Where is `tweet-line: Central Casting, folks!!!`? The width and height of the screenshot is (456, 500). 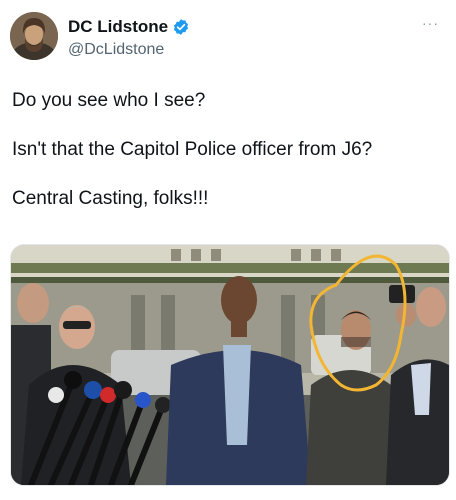
tweet-line: Central Casting, folks!!! is located at coordinates (110, 198).